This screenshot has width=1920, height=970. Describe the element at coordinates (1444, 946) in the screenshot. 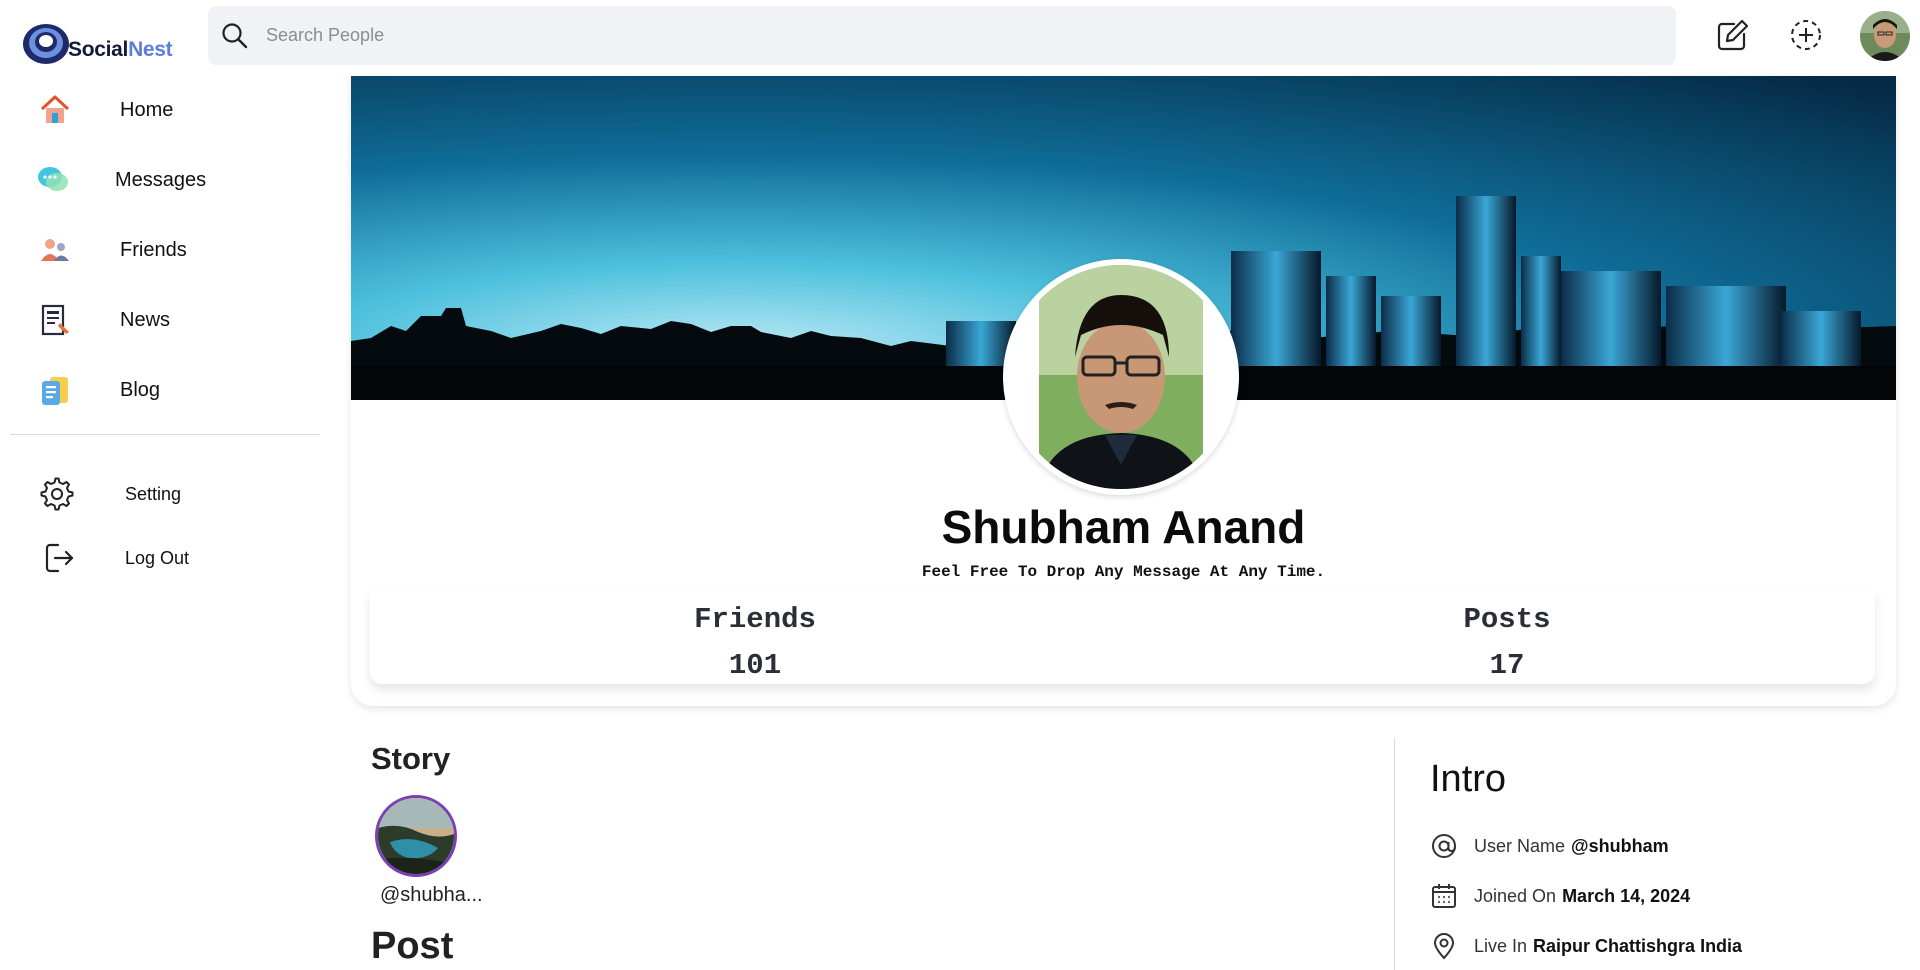

I see `location-pin-icon` at that location.